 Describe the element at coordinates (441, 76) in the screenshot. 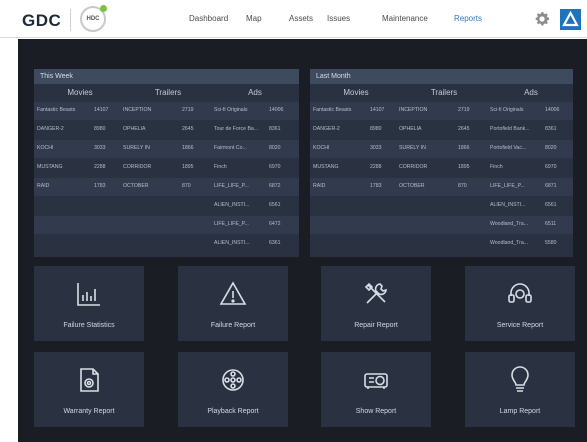

I see `last-month-title: Last Month` at that location.